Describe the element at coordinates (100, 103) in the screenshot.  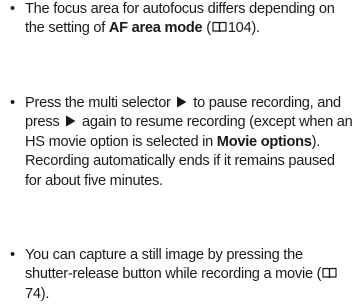
I see `text-segment: Press the multi selector` at that location.